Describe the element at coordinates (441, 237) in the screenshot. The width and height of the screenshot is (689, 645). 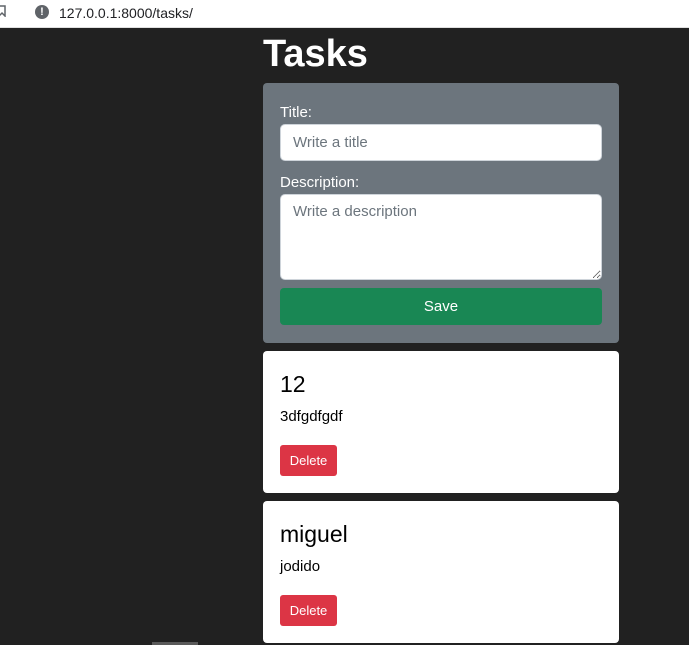
I see `description-input` at that location.